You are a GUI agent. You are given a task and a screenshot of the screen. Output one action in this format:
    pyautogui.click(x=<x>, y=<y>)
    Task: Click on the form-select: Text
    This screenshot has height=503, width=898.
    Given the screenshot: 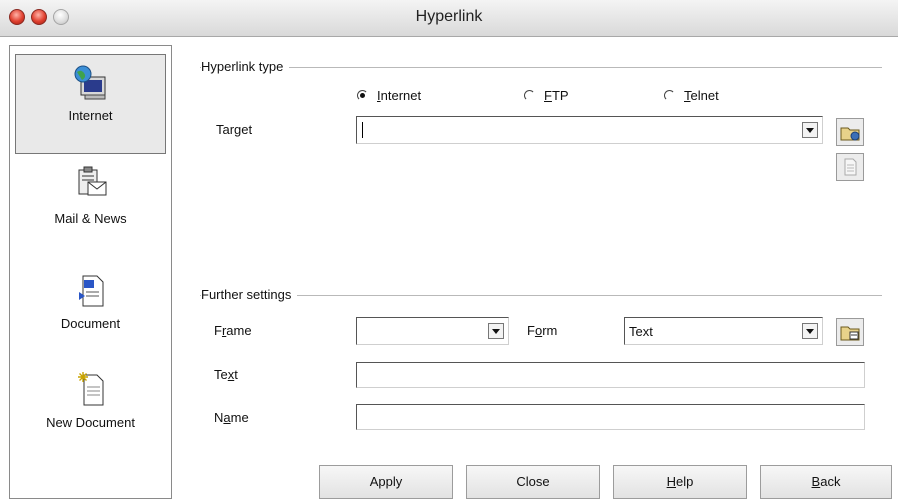 What is the action you would take?
    pyautogui.click(x=723, y=331)
    